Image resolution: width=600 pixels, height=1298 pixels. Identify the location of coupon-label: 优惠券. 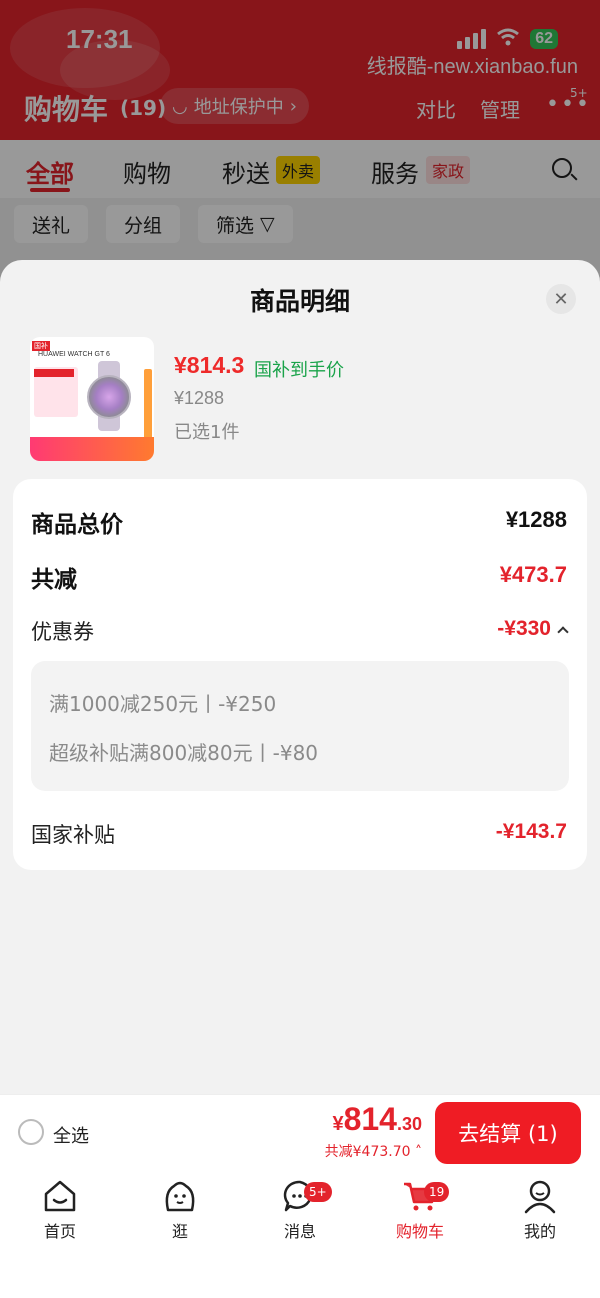
(62, 632).